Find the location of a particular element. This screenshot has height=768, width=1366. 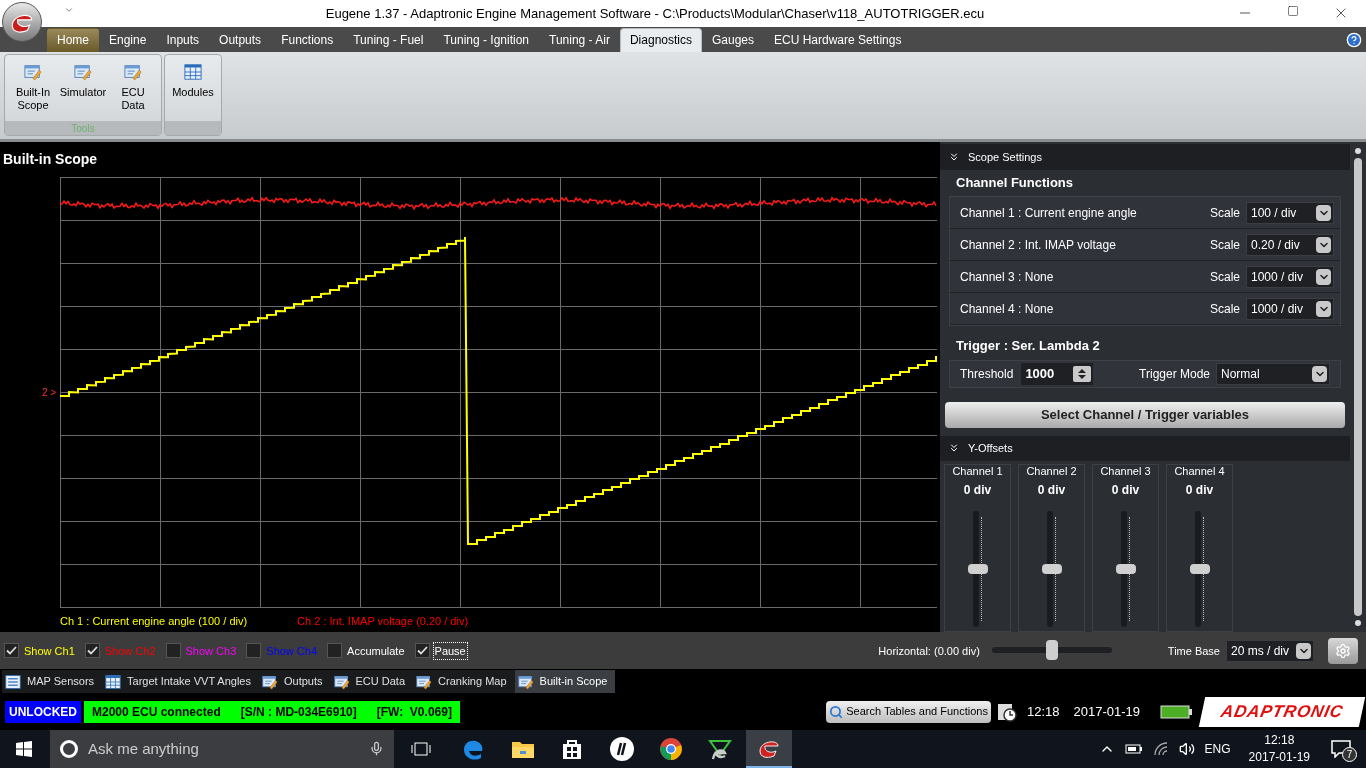

ribbon-tab: Tuning - Ignition is located at coordinates (486, 39).